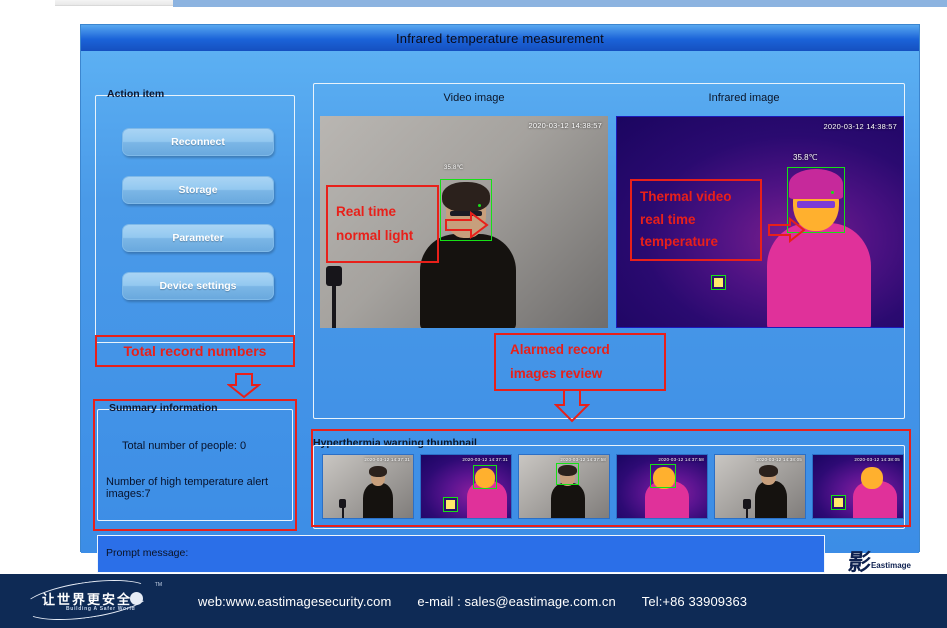  What do you see at coordinates (516, 601) in the screenshot?
I see `footer-email: e-mail : sales@eastimage.com.cn` at bounding box center [516, 601].